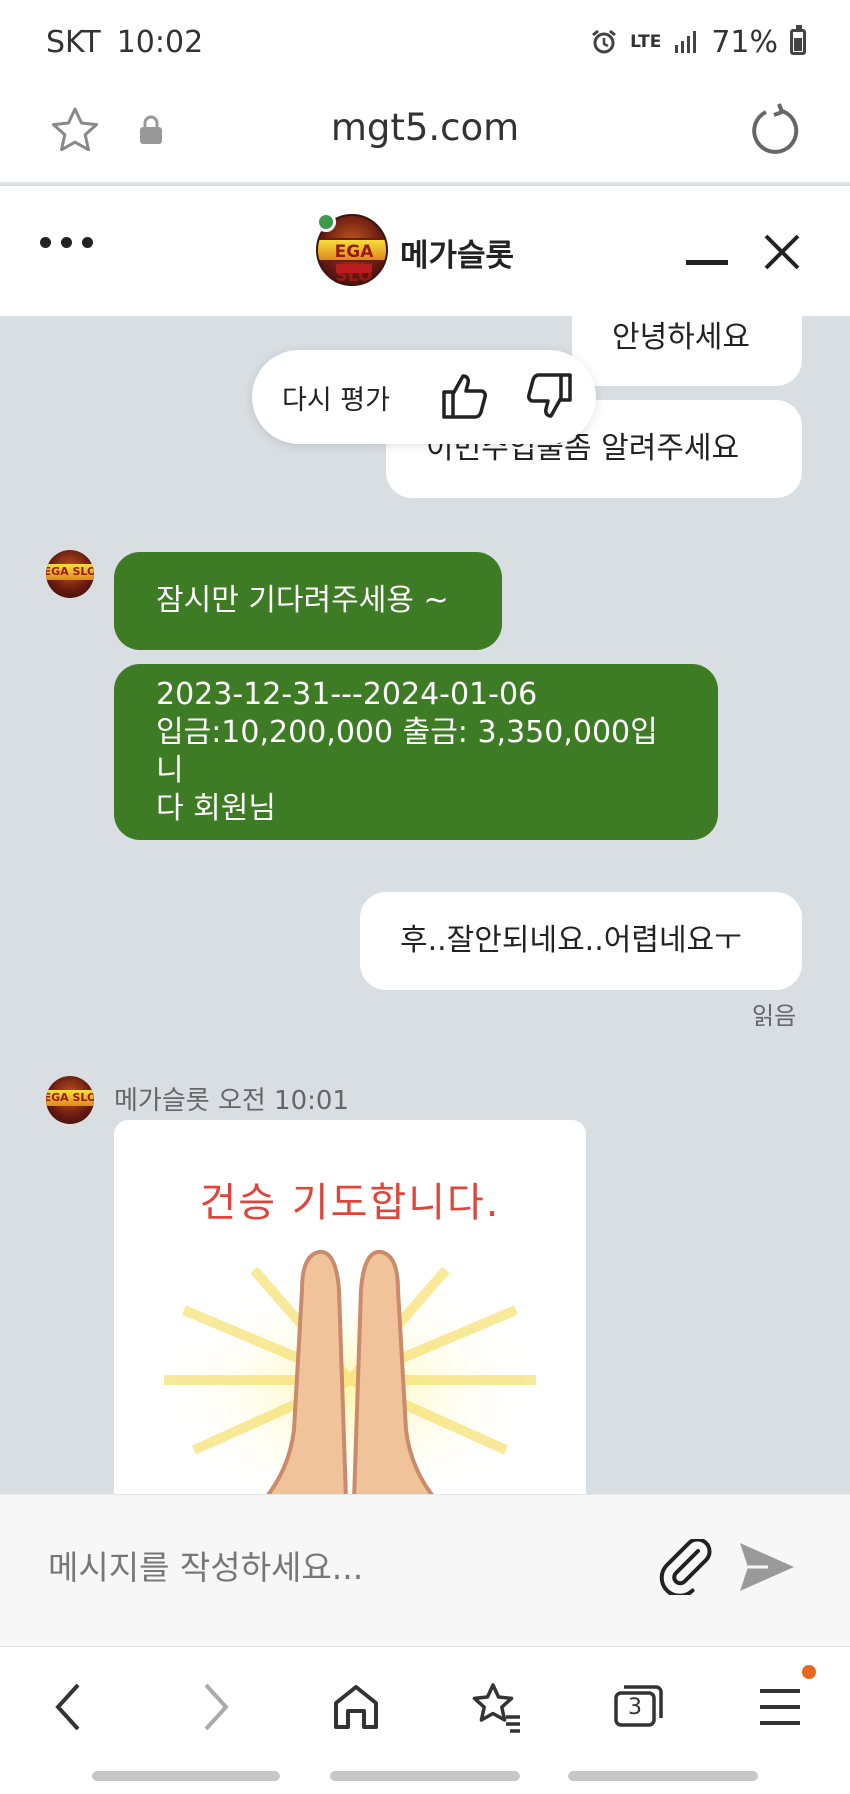  What do you see at coordinates (425, 127) in the screenshot?
I see `url-text: mgt5.com` at bounding box center [425, 127].